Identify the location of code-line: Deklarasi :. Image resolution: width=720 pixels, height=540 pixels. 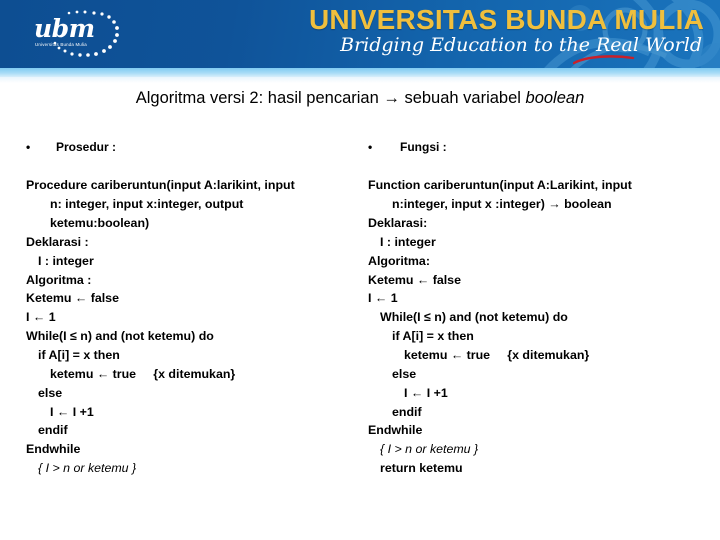
(57, 241).